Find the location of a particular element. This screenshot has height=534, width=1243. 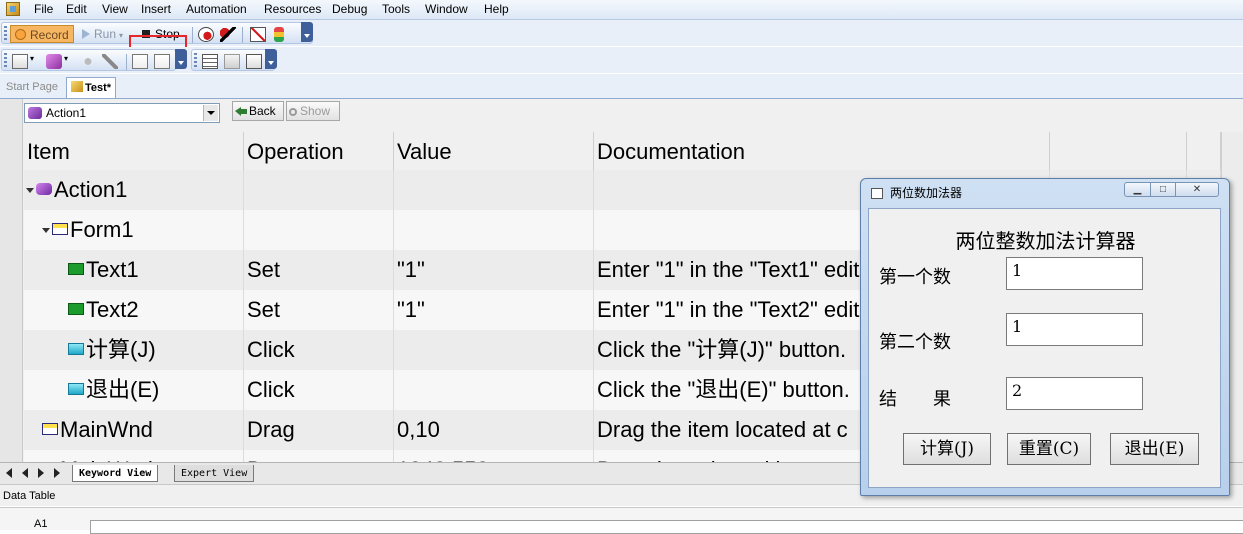

show-button: Show is located at coordinates (313, 111).